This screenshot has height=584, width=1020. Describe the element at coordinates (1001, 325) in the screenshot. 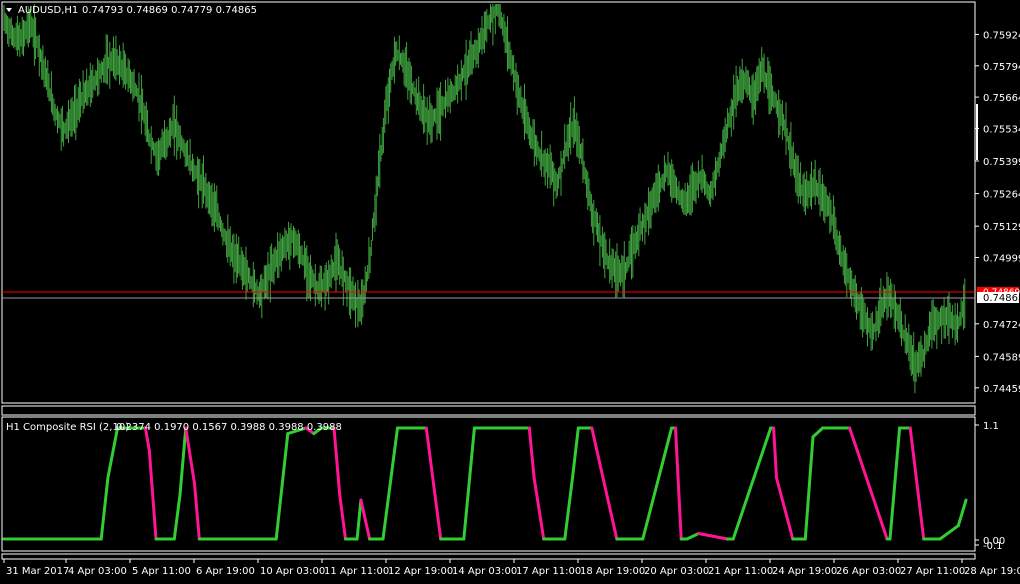

I see `y-tick-label: 0.74724` at that location.